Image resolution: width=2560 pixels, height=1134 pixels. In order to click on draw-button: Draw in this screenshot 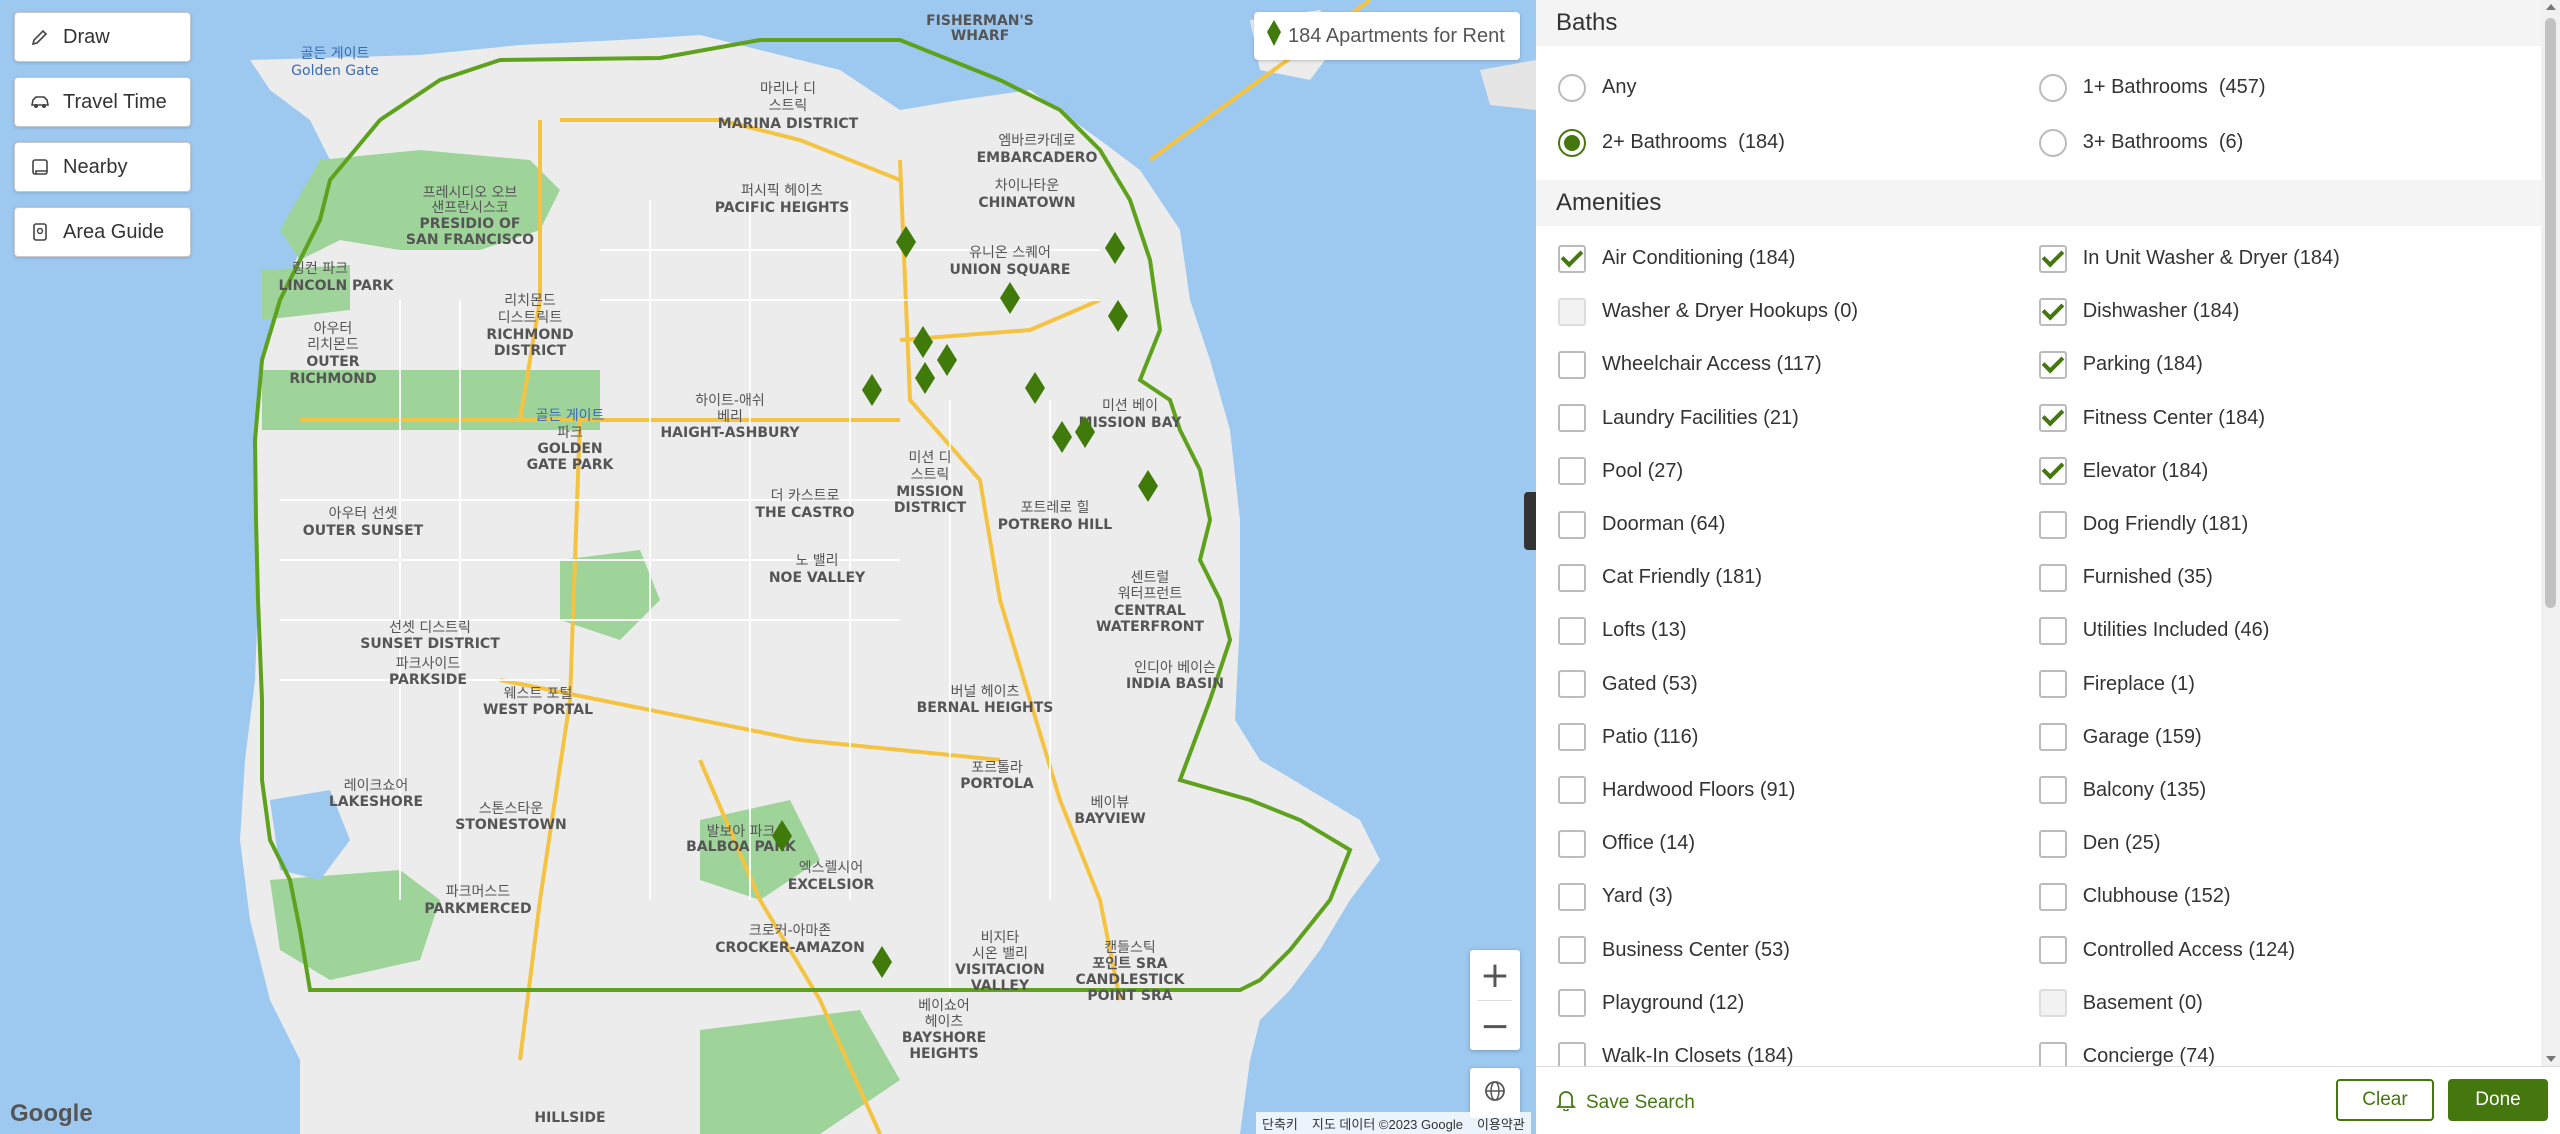, I will do `click(102, 37)`.